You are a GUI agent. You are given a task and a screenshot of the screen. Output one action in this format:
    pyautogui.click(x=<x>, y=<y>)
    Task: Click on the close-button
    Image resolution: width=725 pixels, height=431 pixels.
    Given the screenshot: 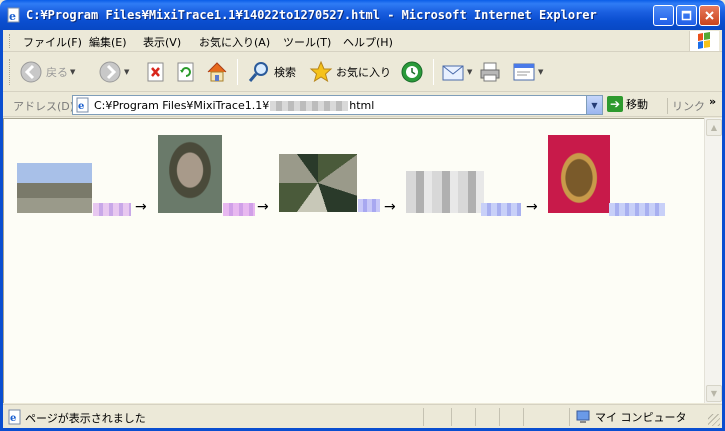 What is the action you would take?
    pyautogui.click(x=709, y=15)
    